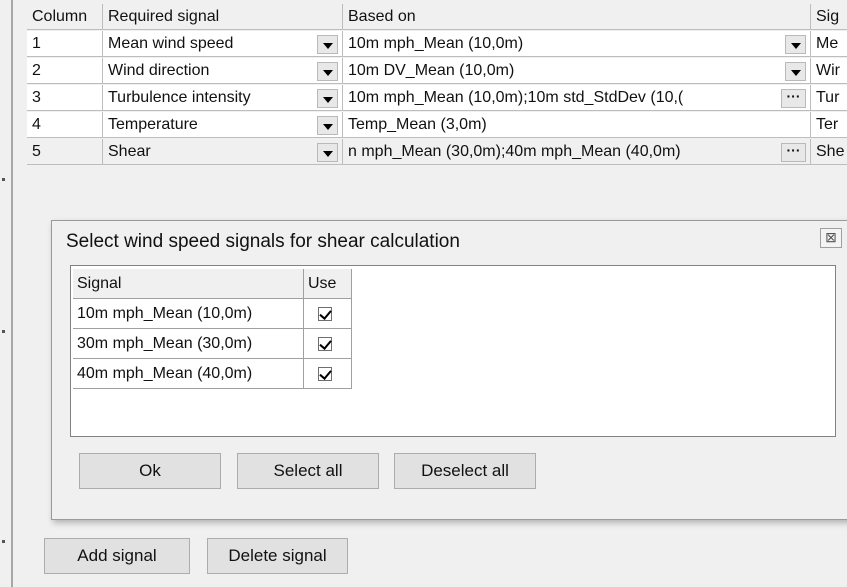  Describe the element at coordinates (829, 98) in the screenshot. I see `sig-cell: Tur` at that location.